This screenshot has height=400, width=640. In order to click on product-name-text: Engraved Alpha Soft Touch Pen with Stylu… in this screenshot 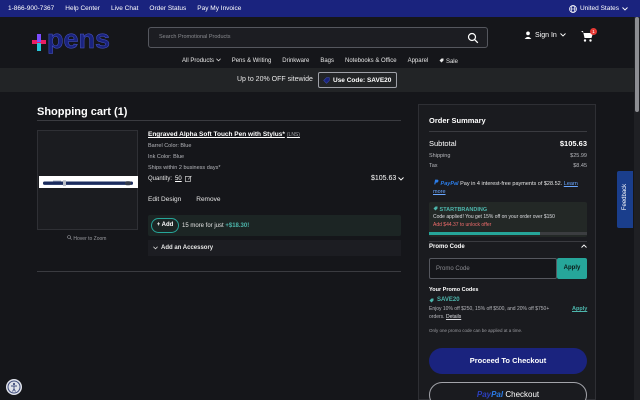, I will do `click(216, 134)`.